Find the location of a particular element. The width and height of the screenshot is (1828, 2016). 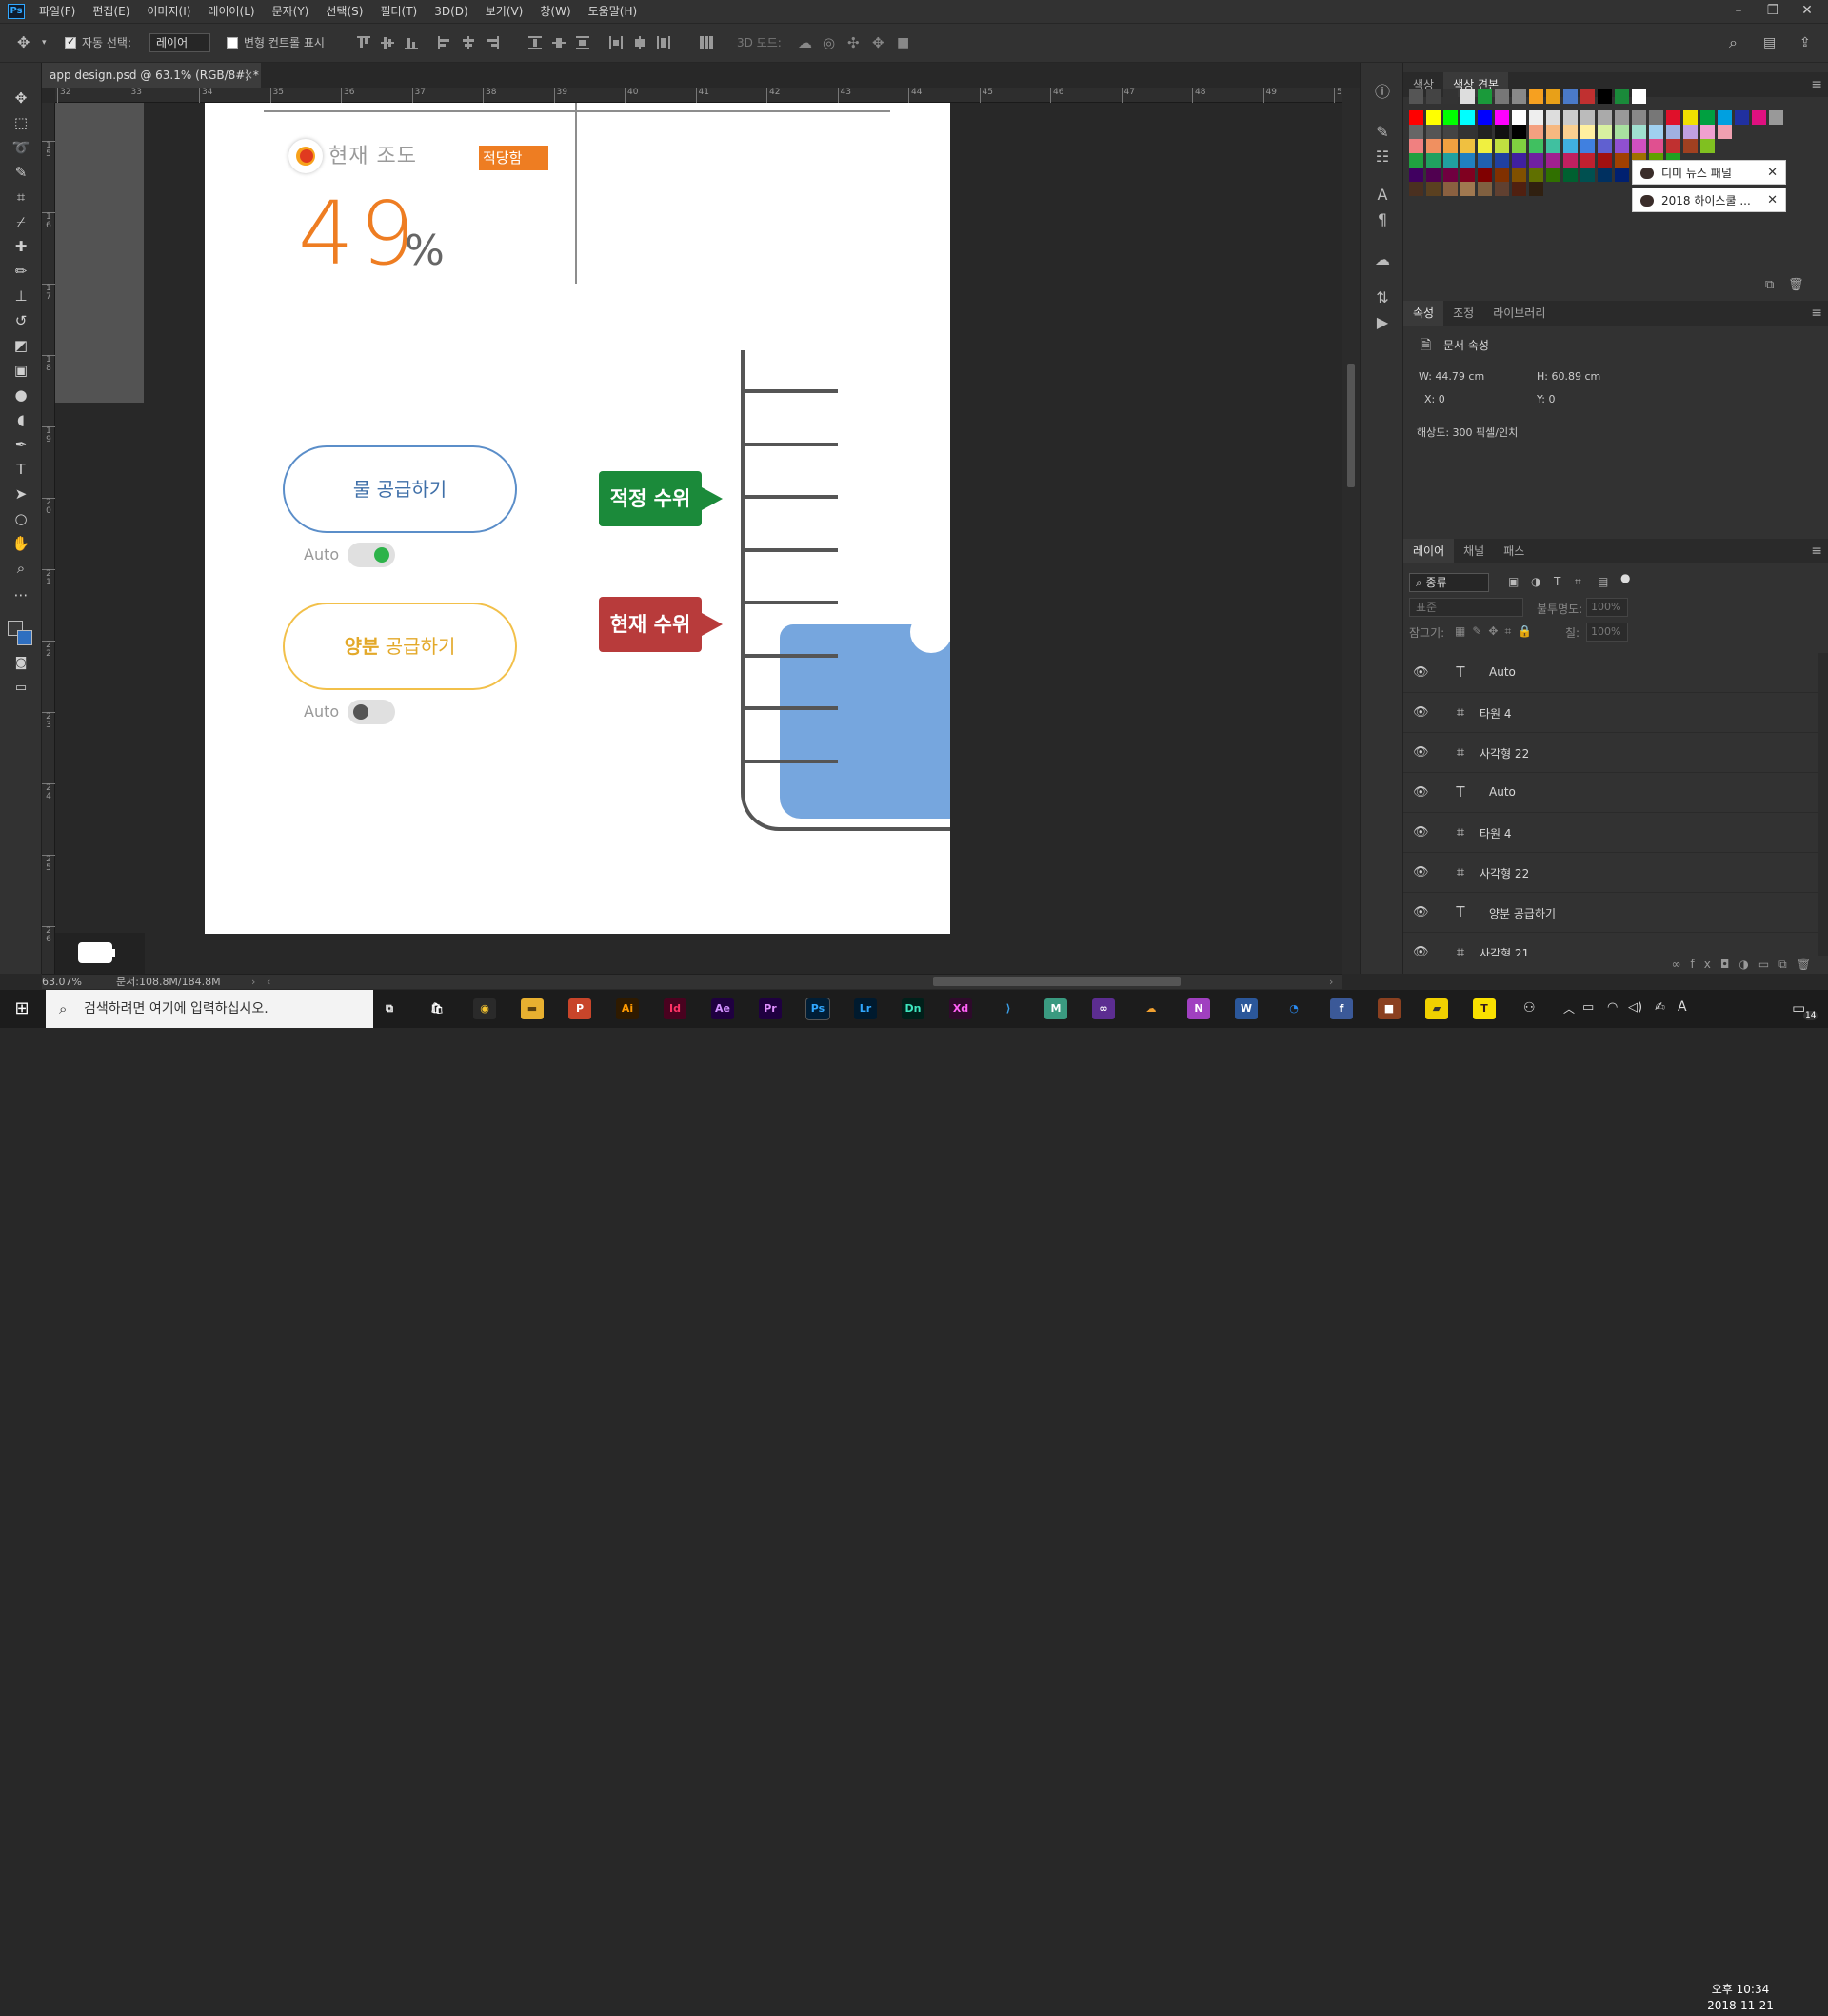

filter-toggle-icon: ● is located at coordinates (1625, 577).